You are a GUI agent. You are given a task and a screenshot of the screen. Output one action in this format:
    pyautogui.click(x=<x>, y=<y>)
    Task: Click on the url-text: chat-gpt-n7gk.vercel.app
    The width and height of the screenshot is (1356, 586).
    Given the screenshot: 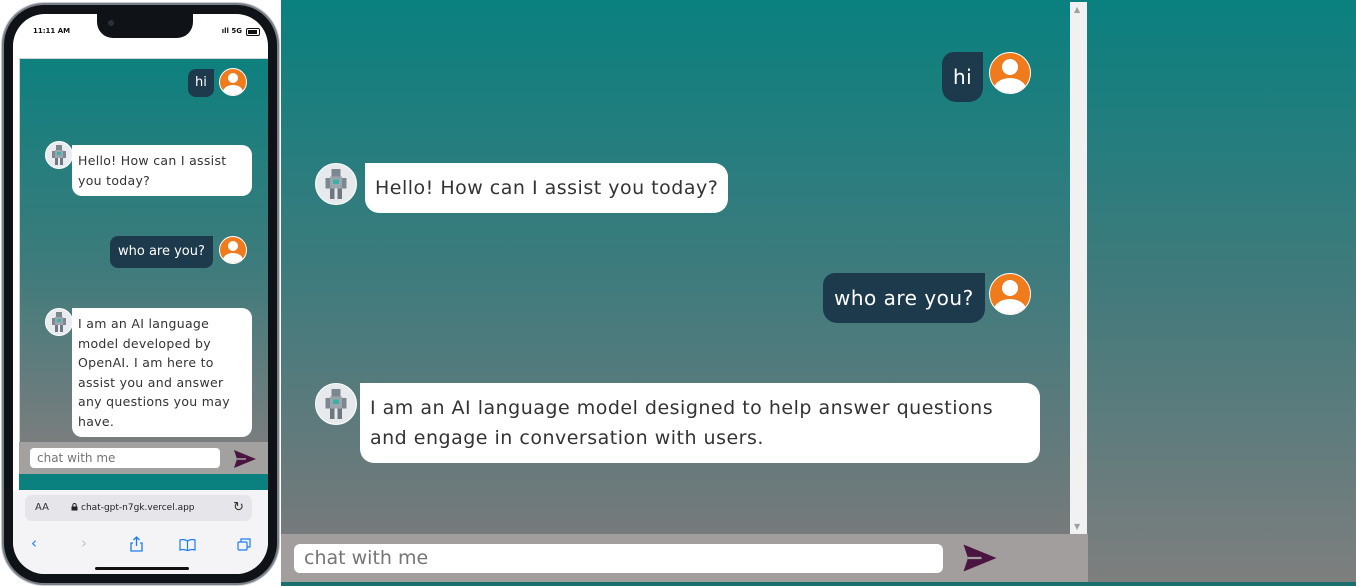 What is the action you would take?
    pyautogui.click(x=138, y=508)
    